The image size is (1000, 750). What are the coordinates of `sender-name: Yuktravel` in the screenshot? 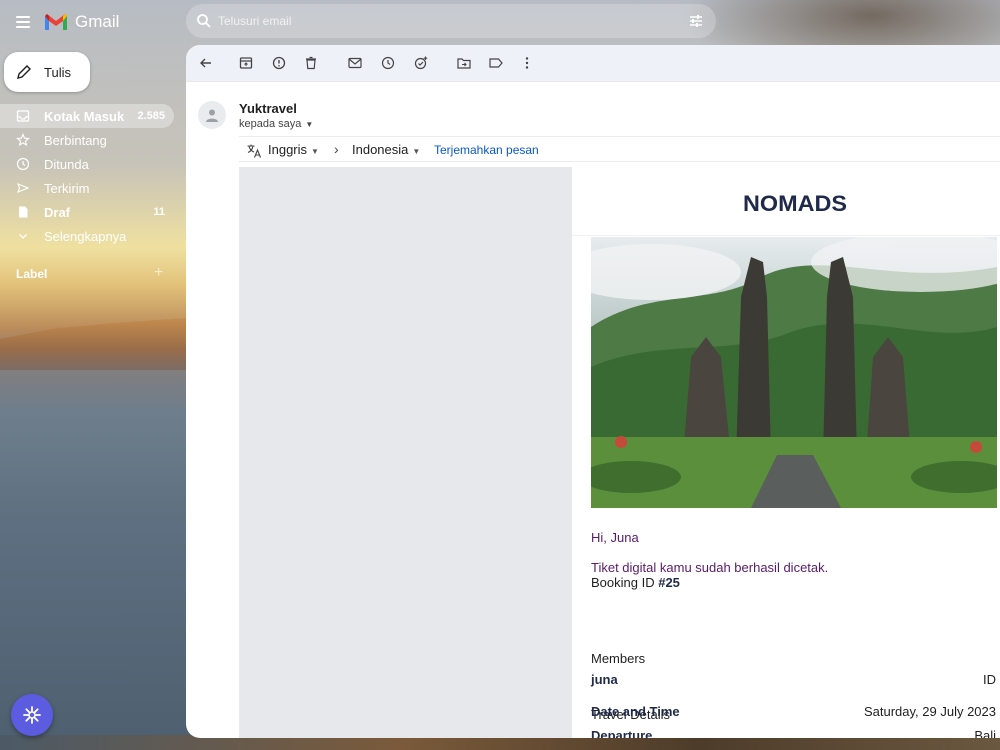 It's located at (268, 108).